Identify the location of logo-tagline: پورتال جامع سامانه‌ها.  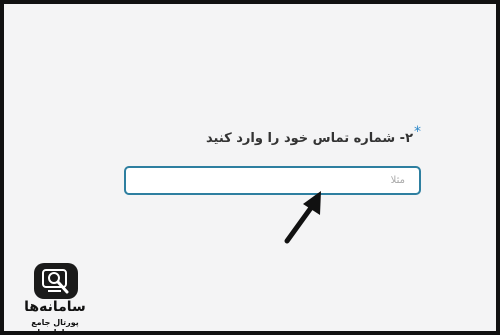
(55, 326).